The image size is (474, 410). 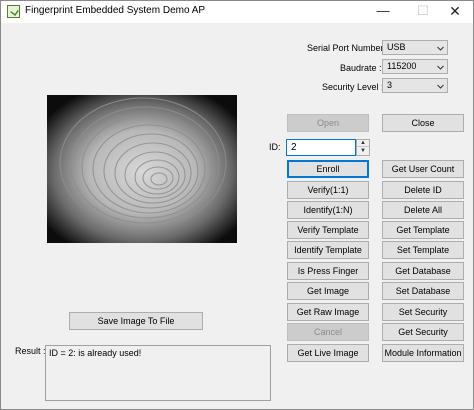 What do you see at coordinates (275, 147) in the screenshot?
I see `id-label: ID:` at bounding box center [275, 147].